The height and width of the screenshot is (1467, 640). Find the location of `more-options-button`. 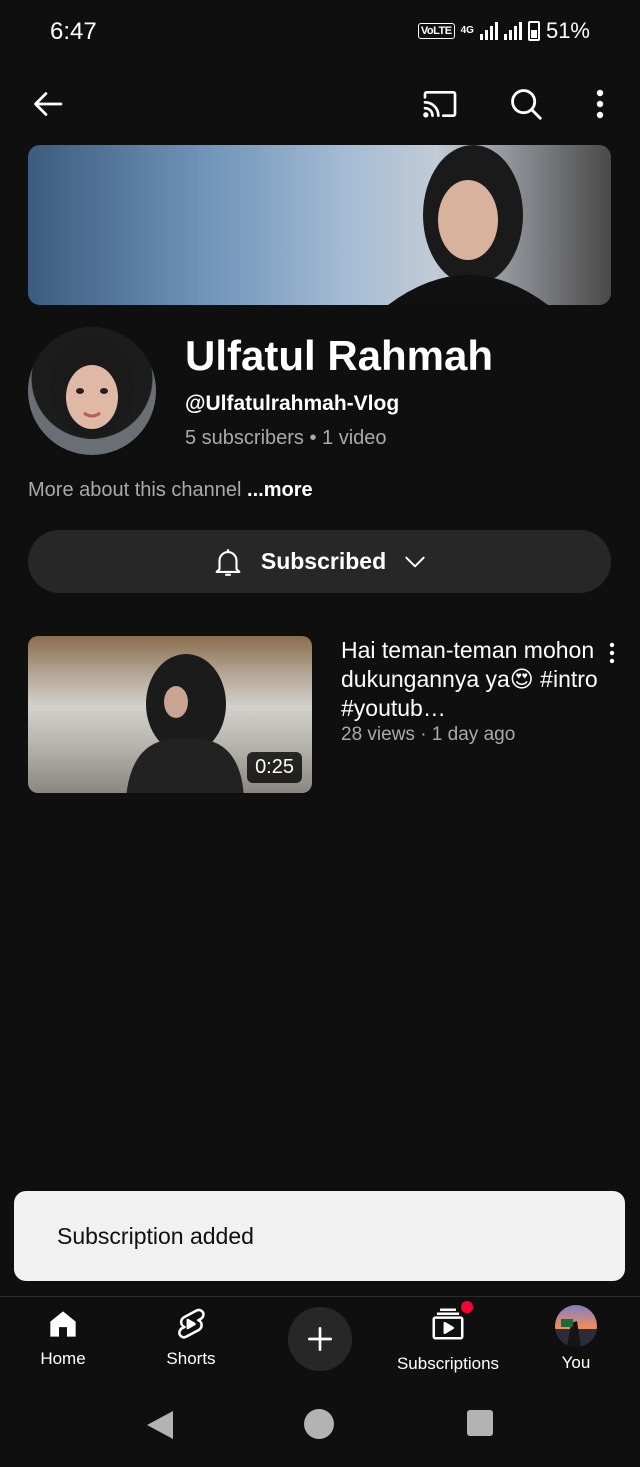

more-options-button is located at coordinates (600, 104).